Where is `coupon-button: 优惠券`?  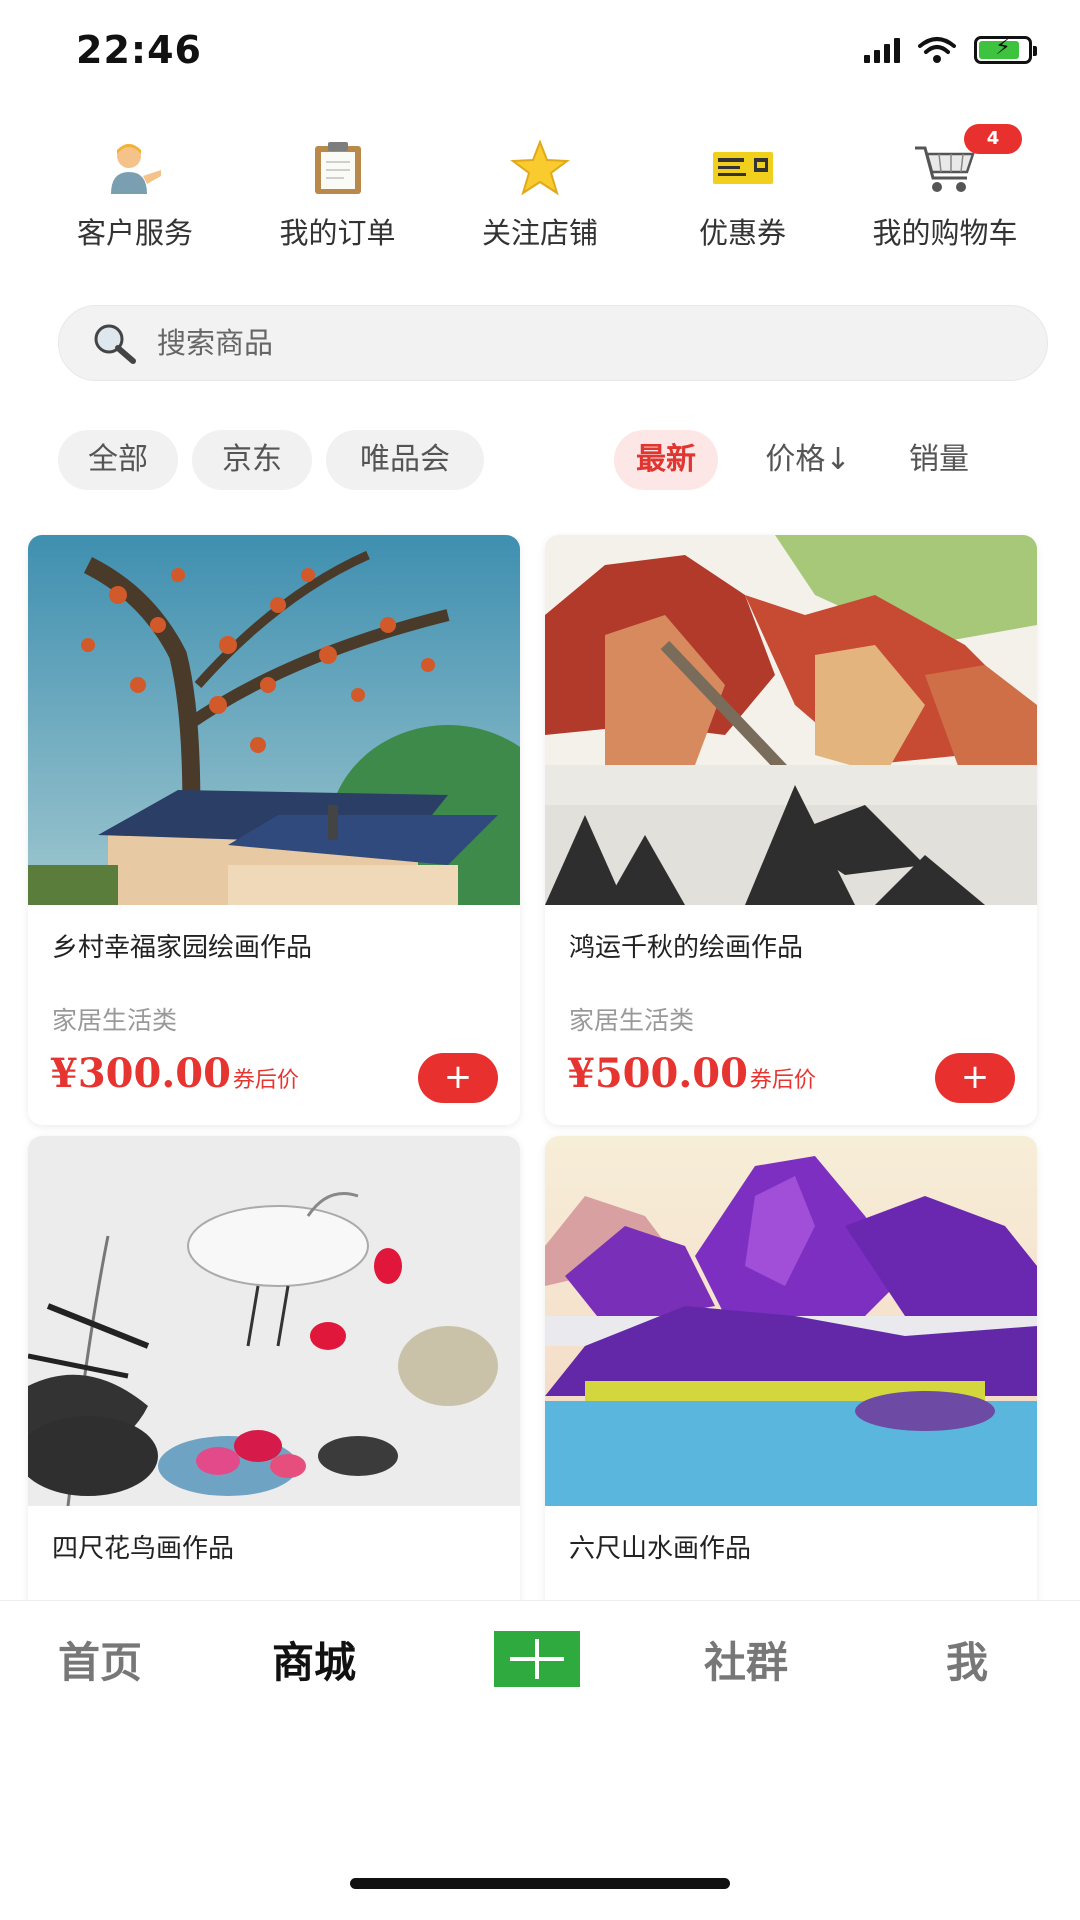 coupon-button: 优惠券 is located at coordinates (743, 196).